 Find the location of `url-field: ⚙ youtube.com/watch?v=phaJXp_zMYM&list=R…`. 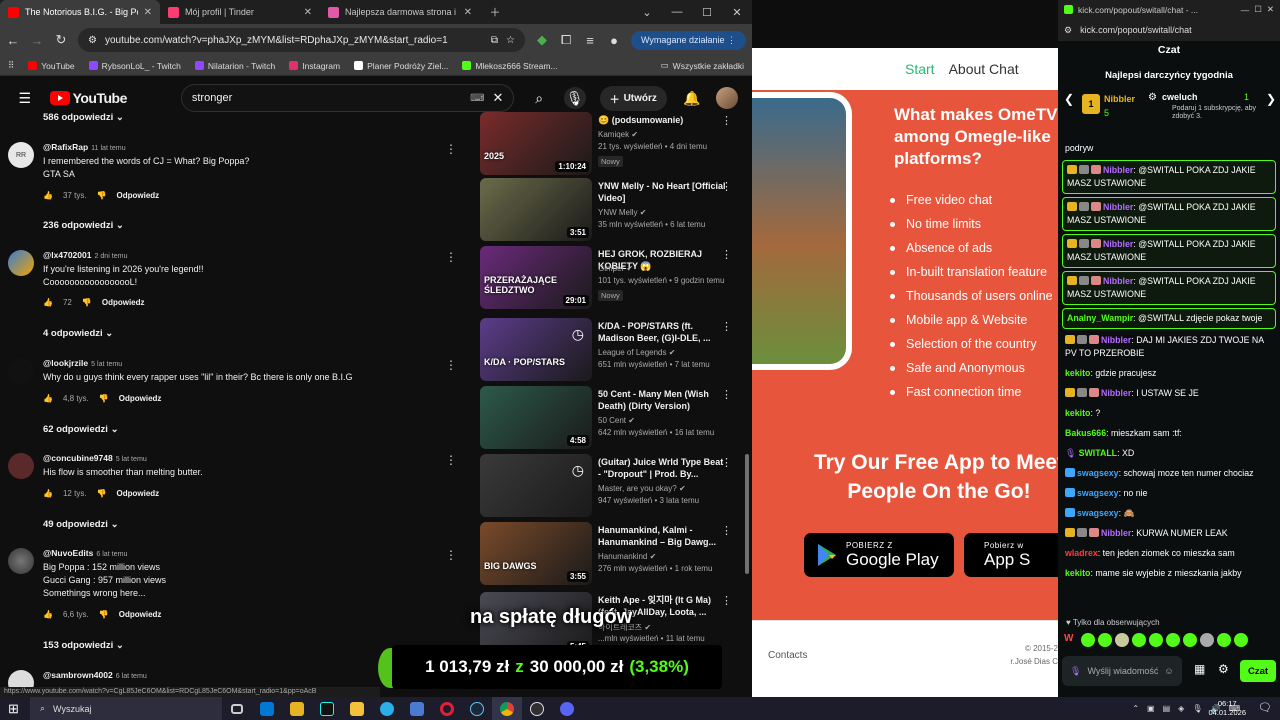

url-field: ⚙ youtube.com/watch?v=phaJXp_zMYM&list=R… is located at coordinates (302, 40).